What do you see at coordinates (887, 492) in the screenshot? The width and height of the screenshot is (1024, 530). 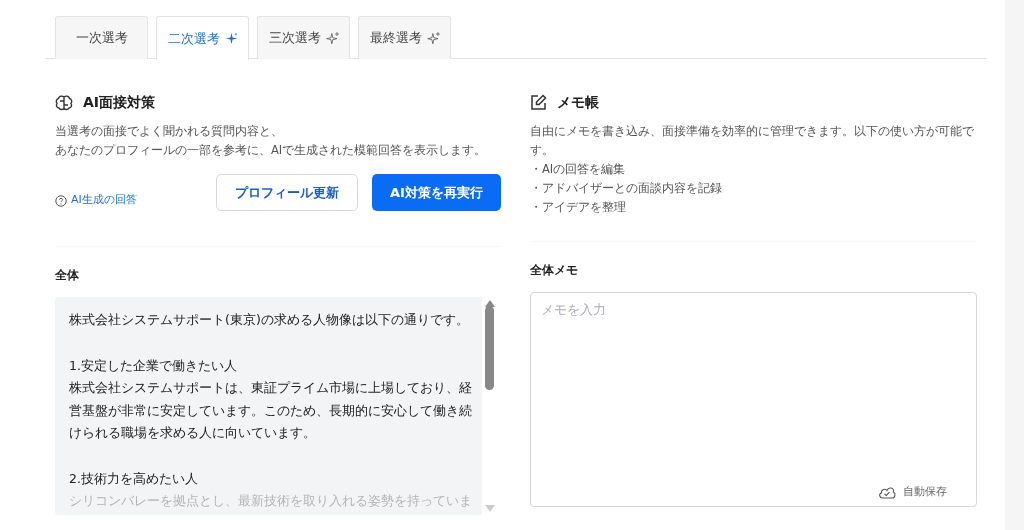 I see `cloud-check-icon` at bounding box center [887, 492].